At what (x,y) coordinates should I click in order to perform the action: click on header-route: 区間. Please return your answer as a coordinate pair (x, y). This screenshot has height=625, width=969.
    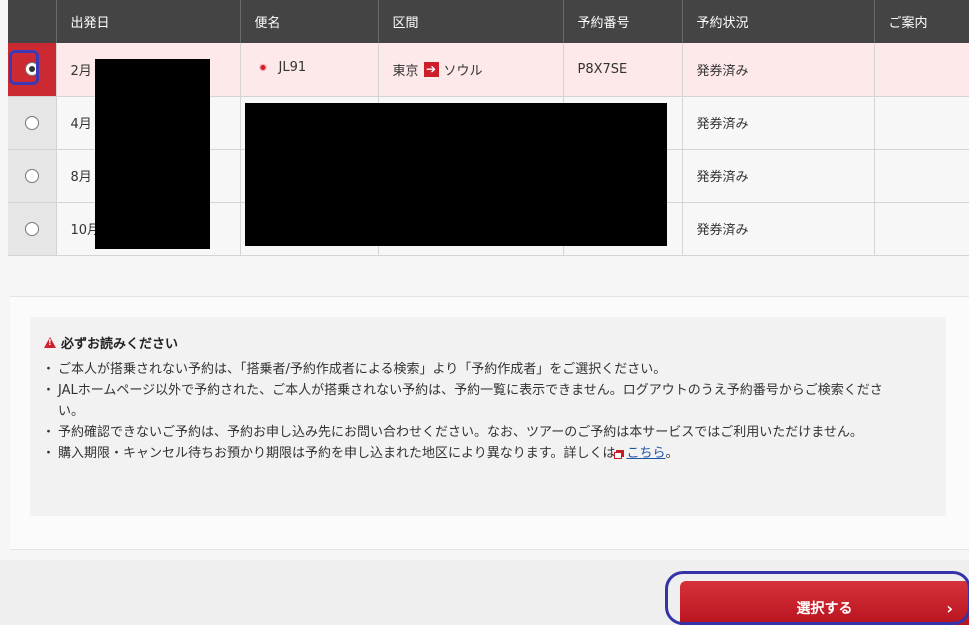
    Looking at the image, I should click on (471, 21).